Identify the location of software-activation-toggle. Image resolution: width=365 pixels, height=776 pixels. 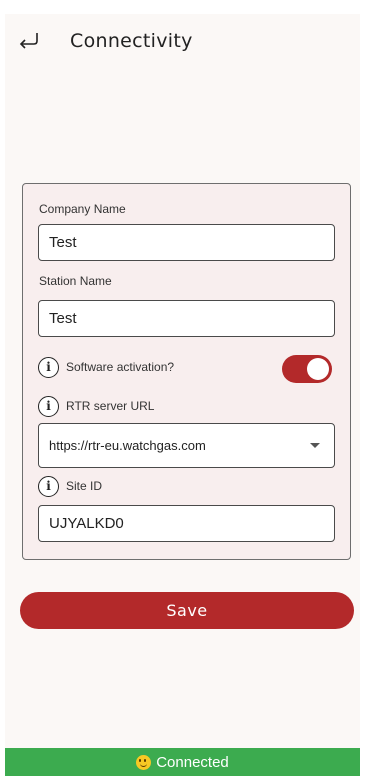
(307, 369).